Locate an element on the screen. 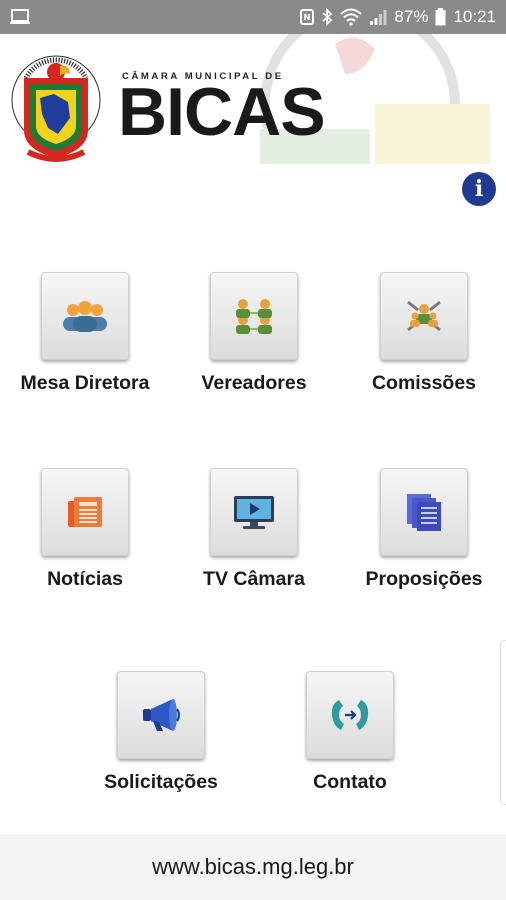  menu-mesa-diretora: Mesa Diretora is located at coordinates (85, 333).